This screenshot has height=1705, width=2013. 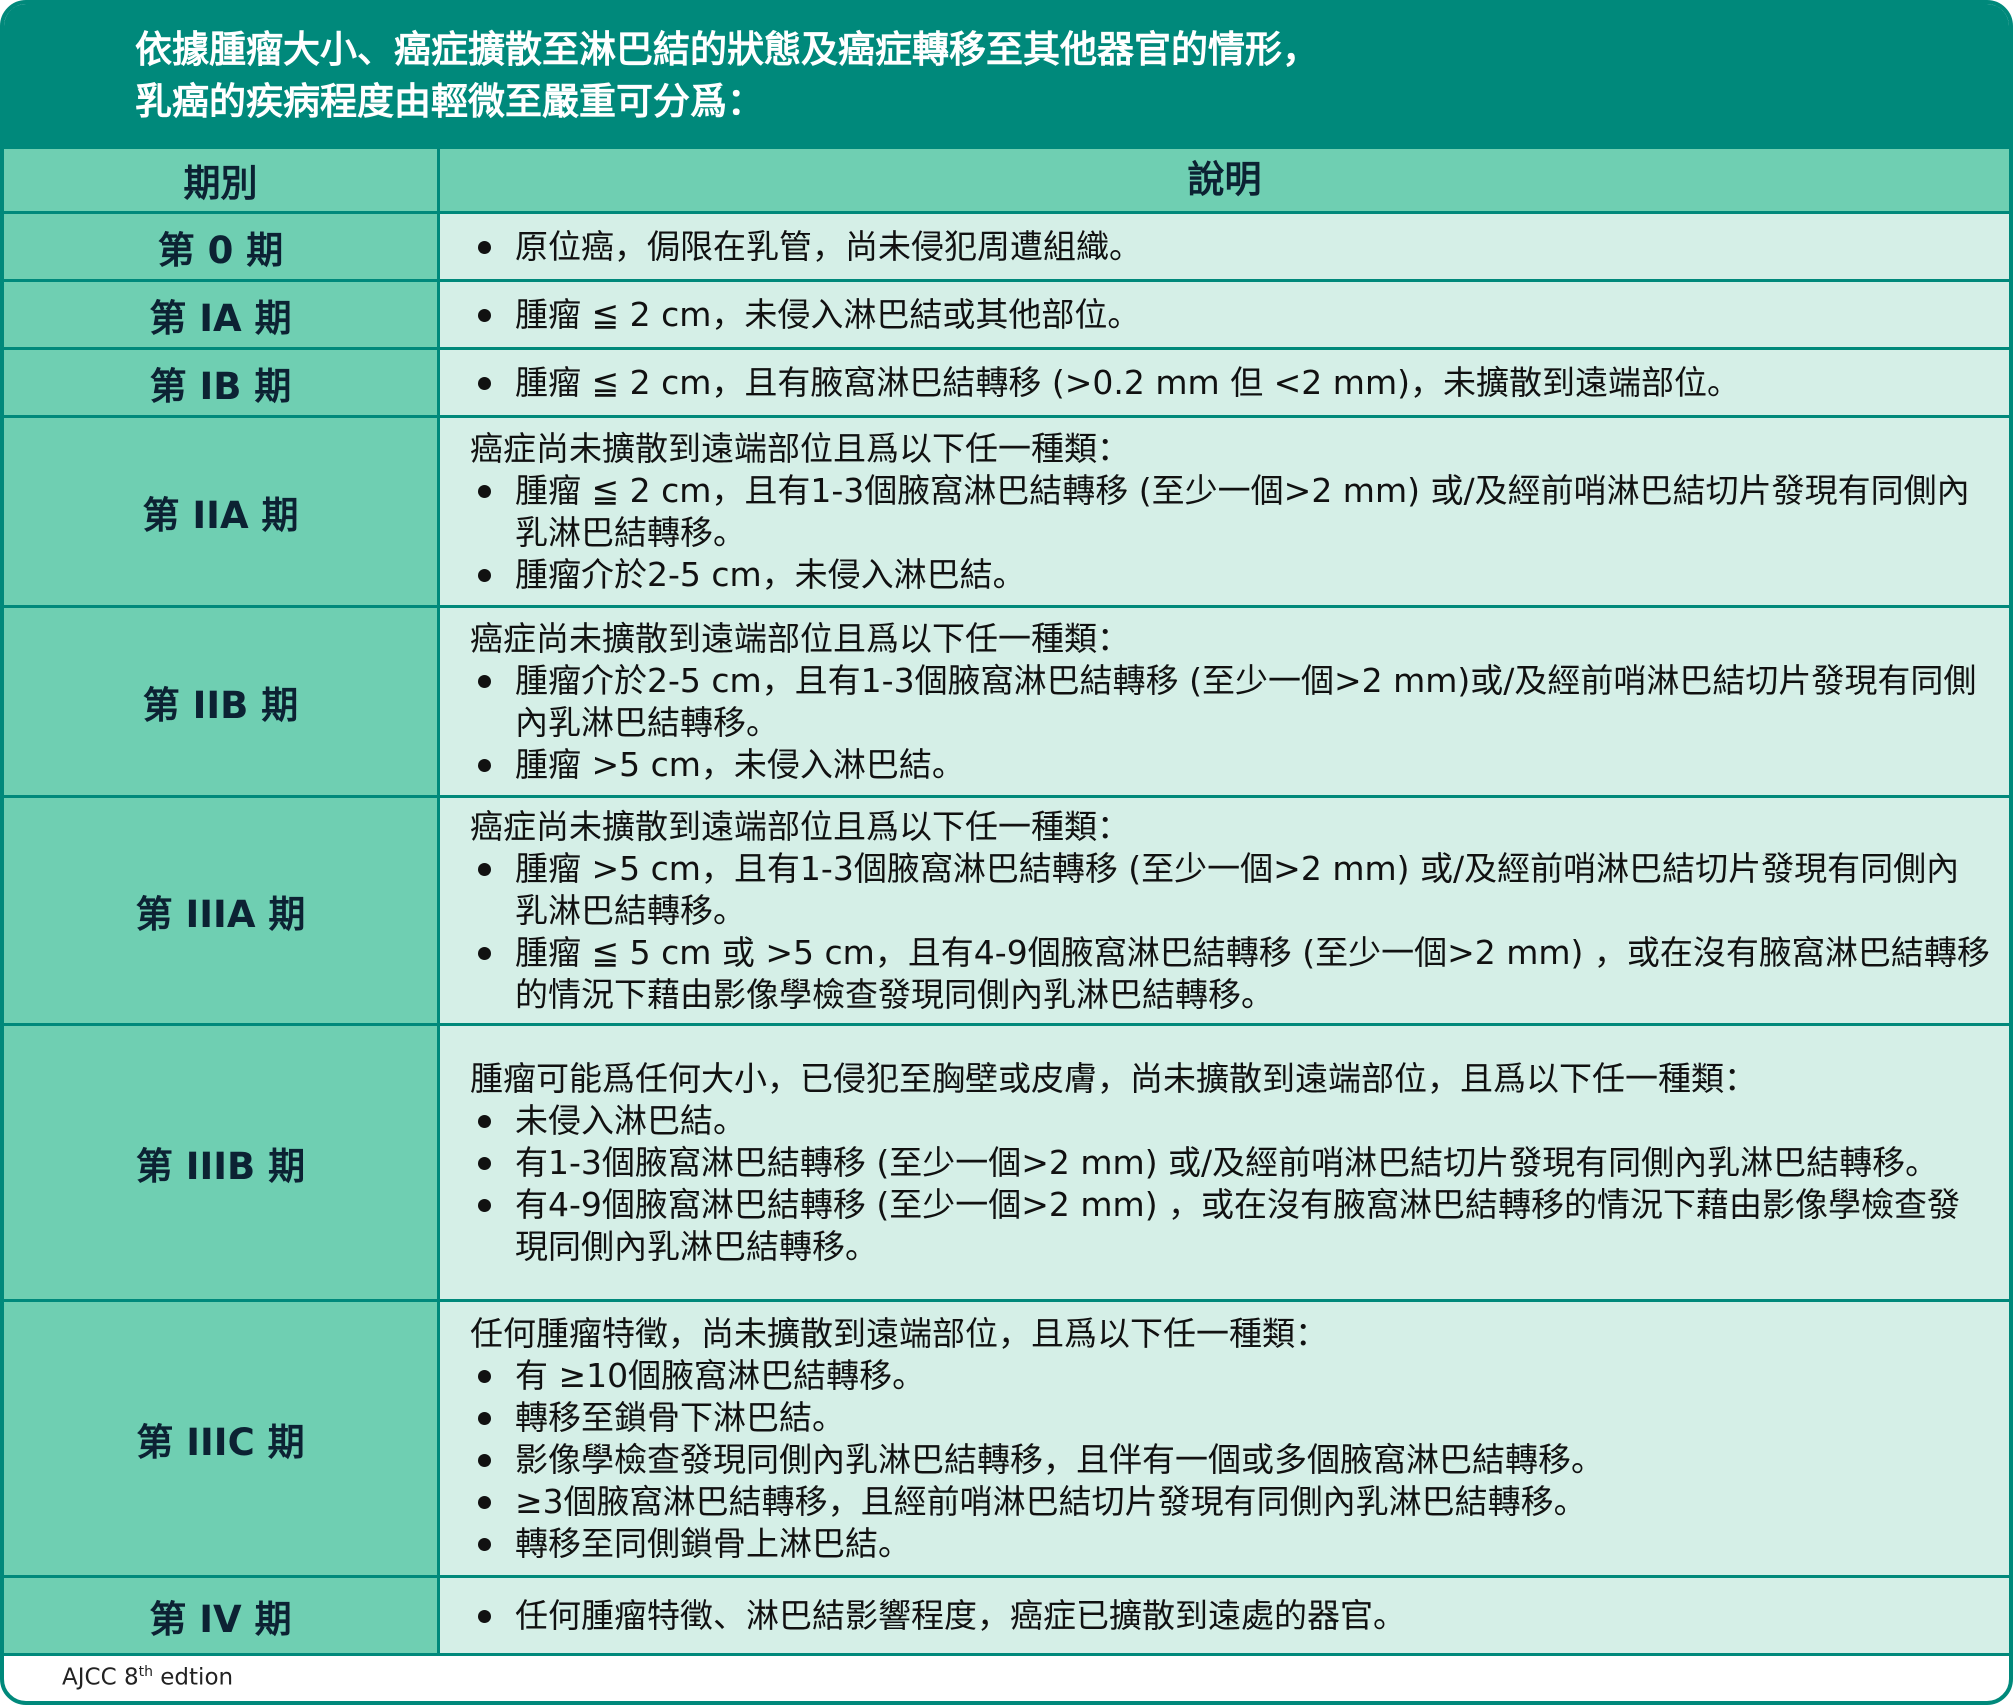 I want to click on stage-cell: 第 IA 期, so click(x=222, y=314).